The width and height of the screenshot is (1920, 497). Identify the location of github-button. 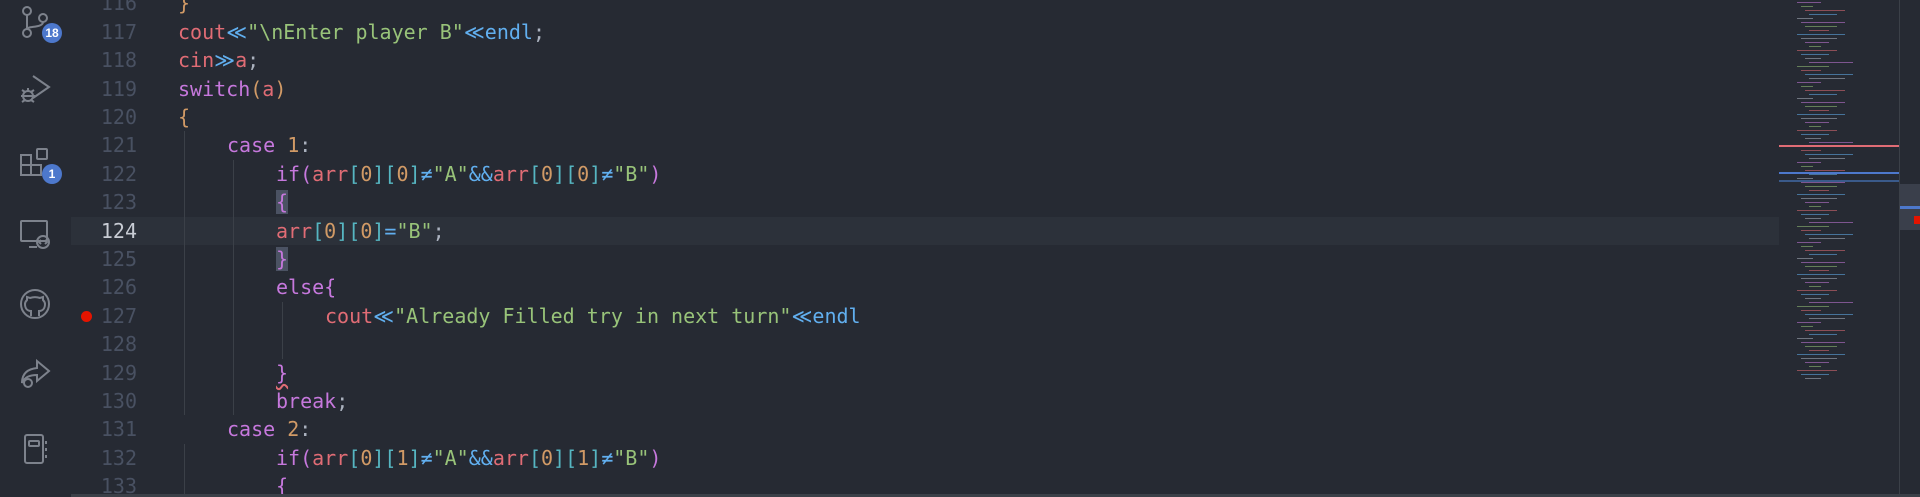
(35, 304).